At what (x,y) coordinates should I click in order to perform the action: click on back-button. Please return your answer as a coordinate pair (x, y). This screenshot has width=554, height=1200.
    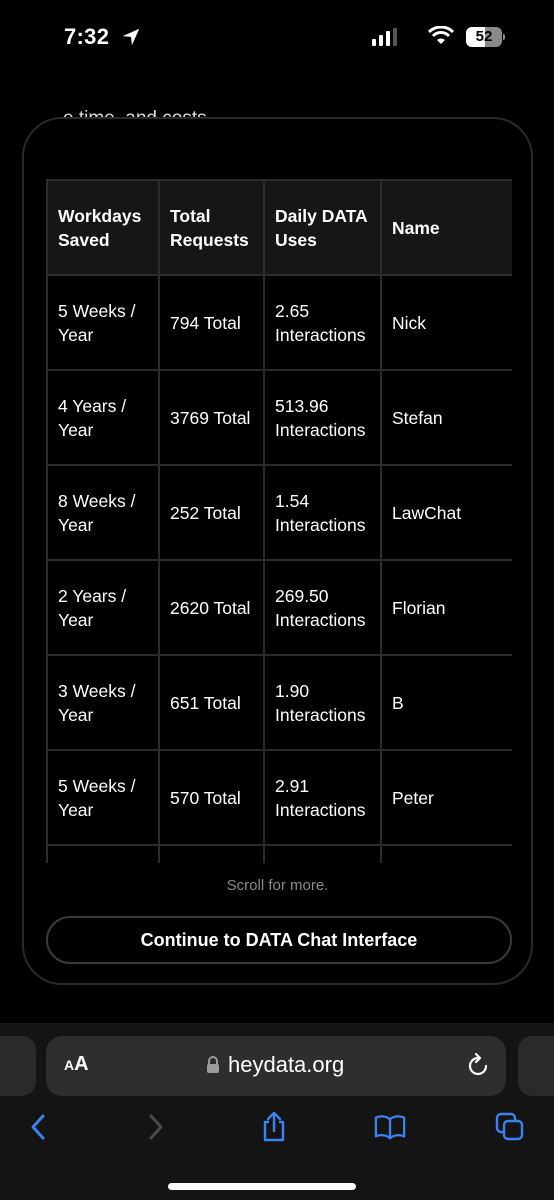
    Looking at the image, I should click on (38, 1127).